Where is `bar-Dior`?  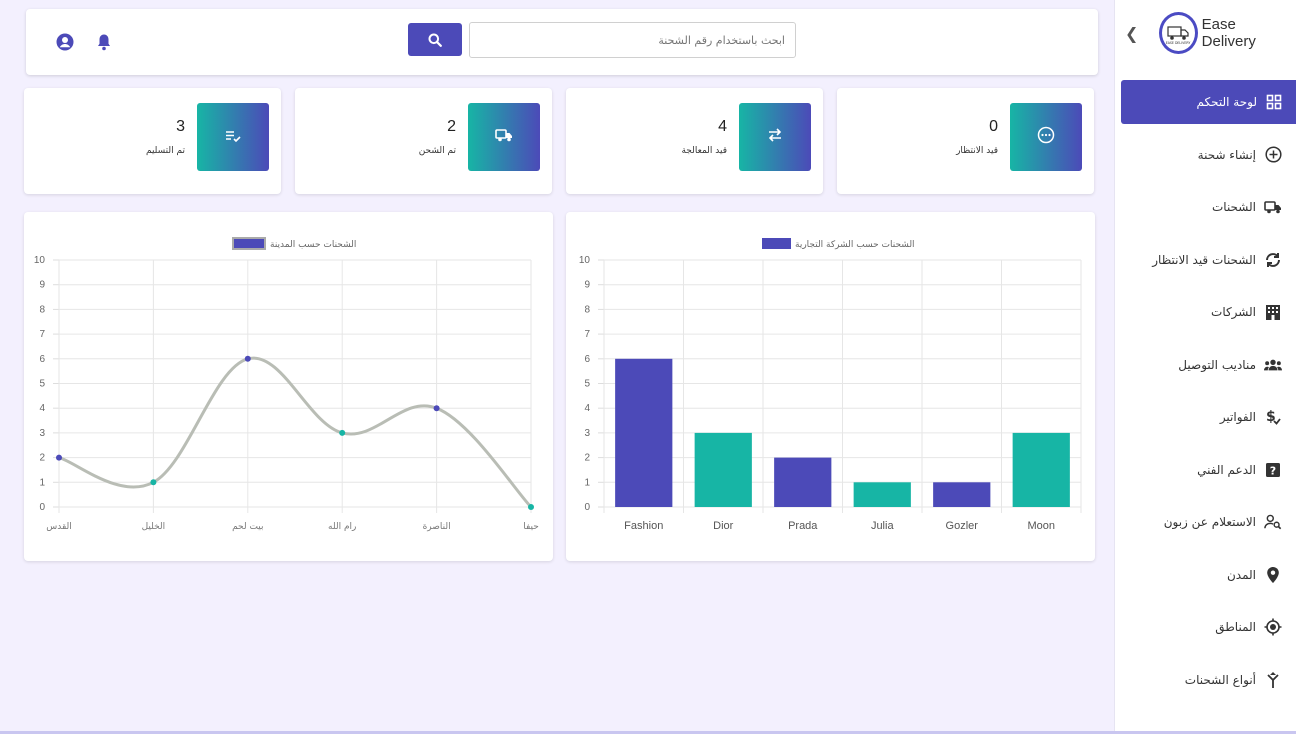
bar-Dior is located at coordinates (723, 469).